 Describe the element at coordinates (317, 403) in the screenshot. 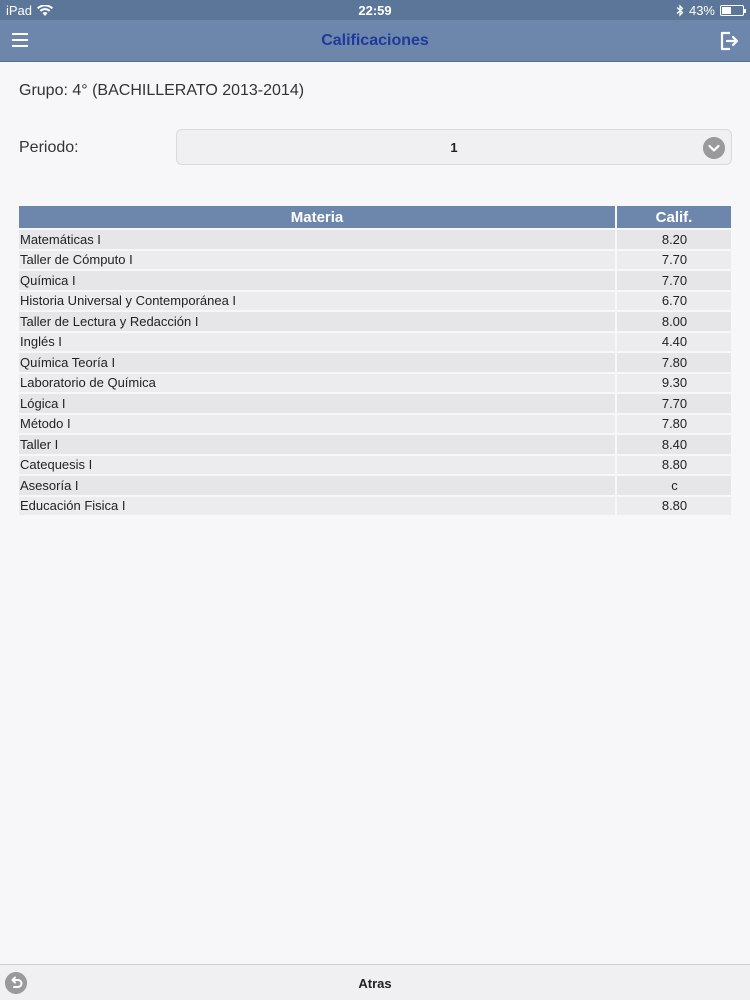

I see `subject-cell: Lógica I` at that location.